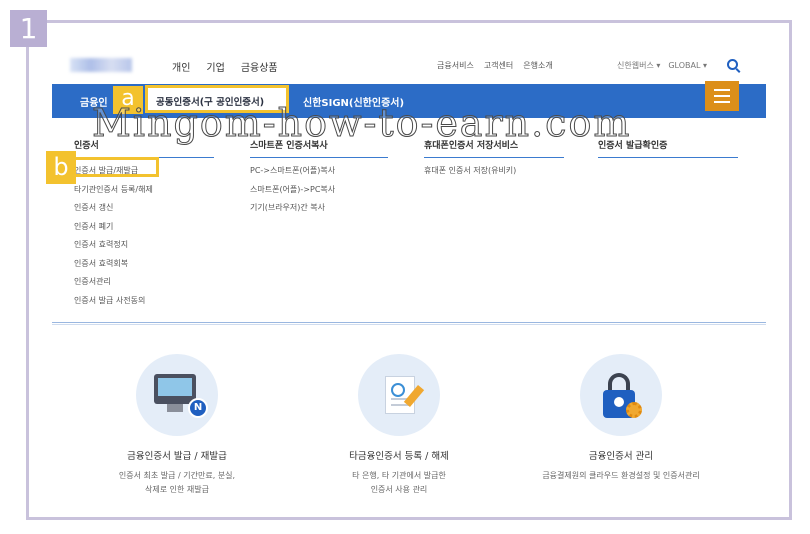 The width and height of the screenshot is (810, 534). Describe the element at coordinates (101, 65) in the screenshot. I see `bank-logo` at that location.